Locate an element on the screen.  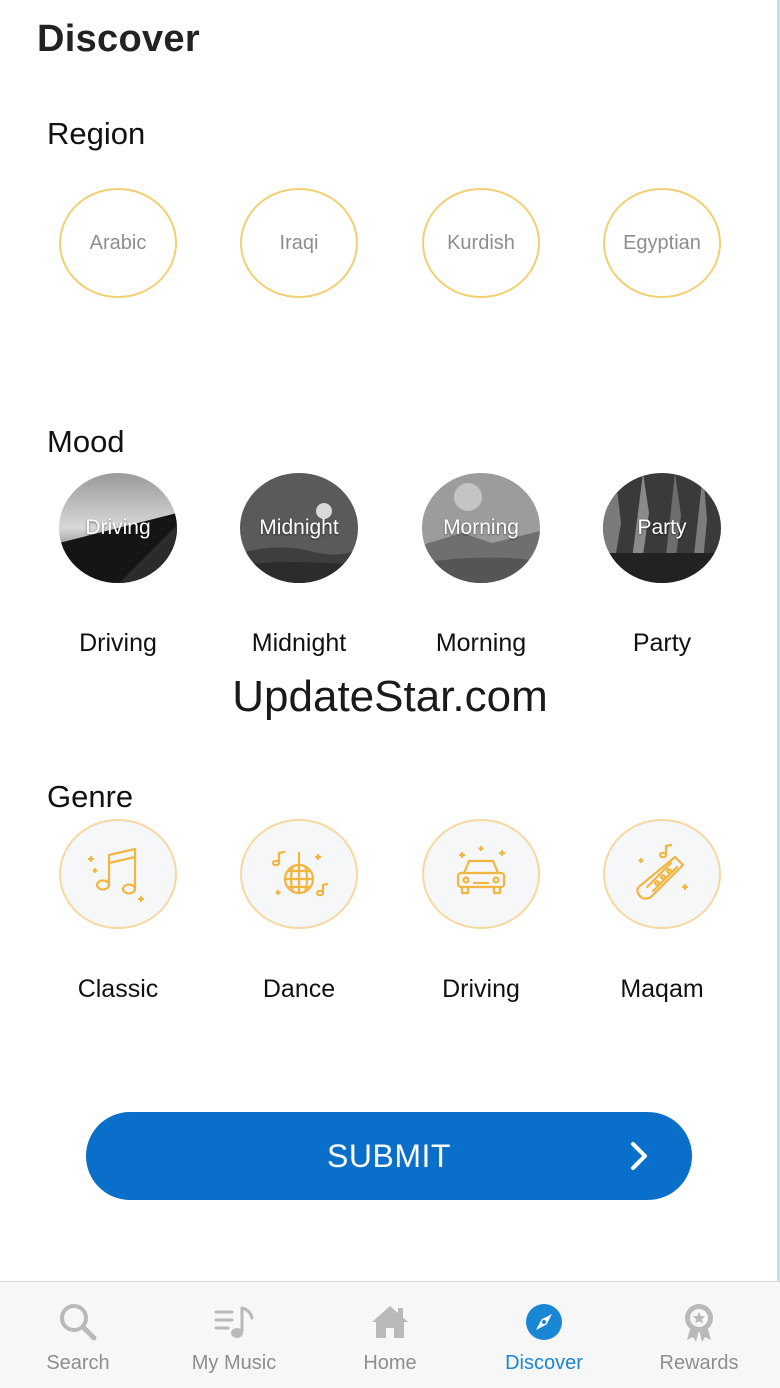
tab-home: Home is located at coordinates (390, 1335).